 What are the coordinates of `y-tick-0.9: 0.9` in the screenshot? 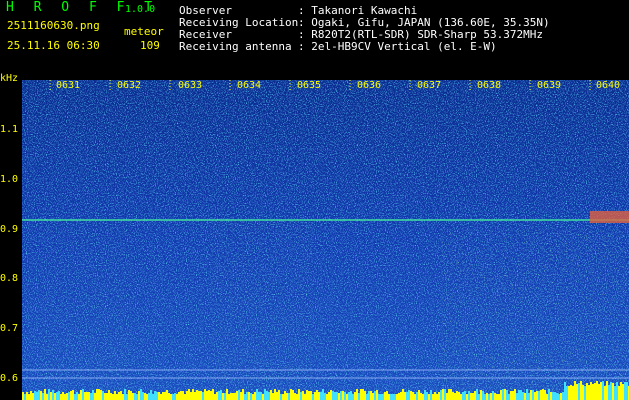 It's located at (9, 229).